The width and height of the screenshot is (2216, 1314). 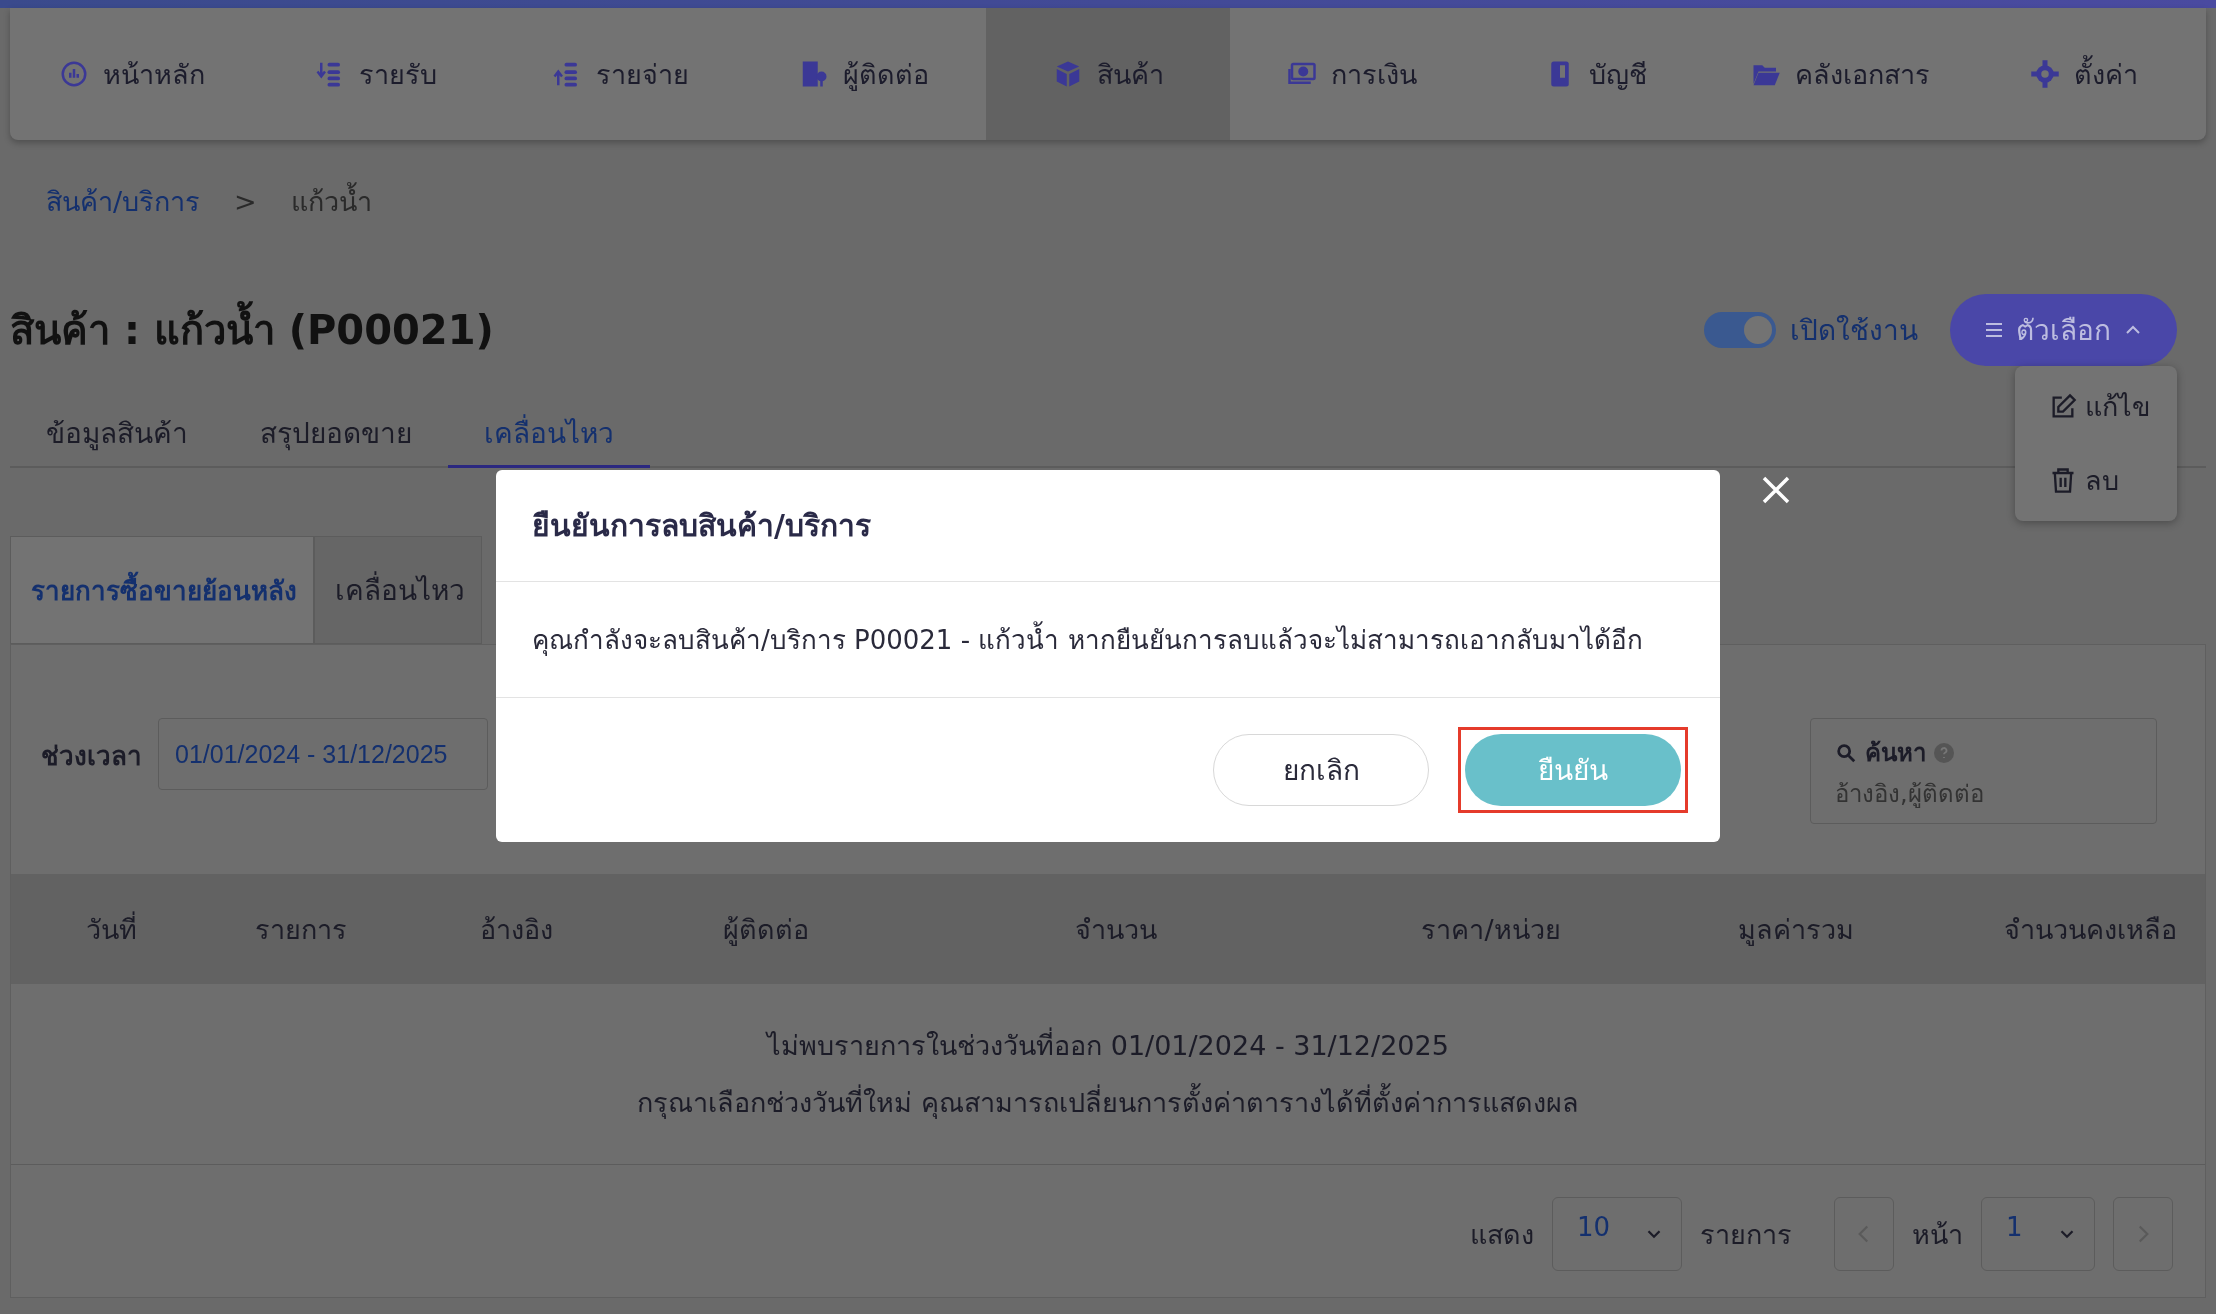 What do you see at coordinates (398, 590) in the screenshot?
I see `sub-tab: เคลื่อนไหว` at bounding box center [398, 590].